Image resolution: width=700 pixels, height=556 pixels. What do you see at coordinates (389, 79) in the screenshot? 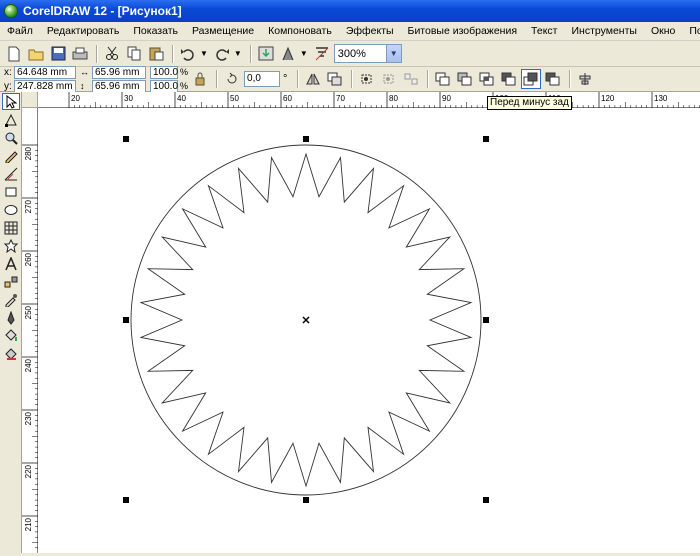
I see `break-apart-icon` at bounding box center [389, 79].